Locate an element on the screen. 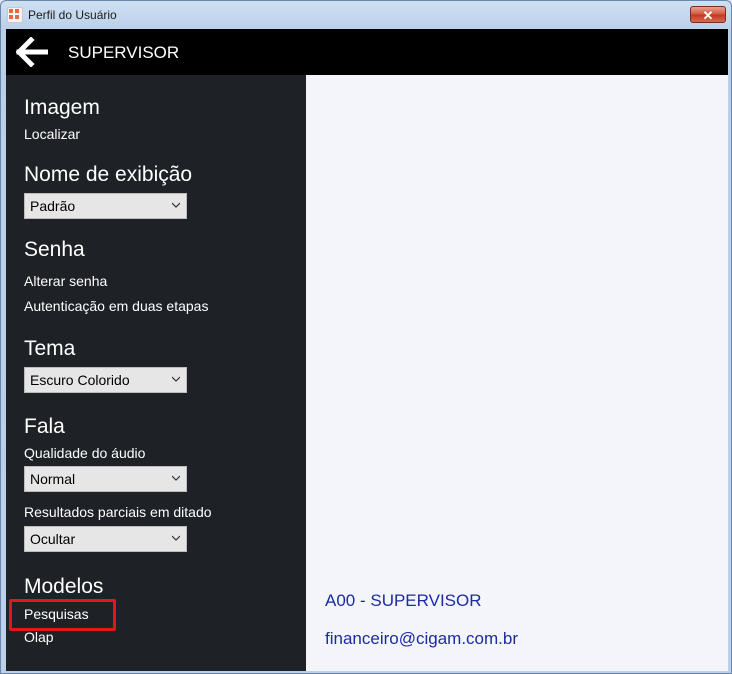 The height and width of the screenshot is (674, 732). user-email: financeiro@cigam.com.br is located at coordinates (421, 638).